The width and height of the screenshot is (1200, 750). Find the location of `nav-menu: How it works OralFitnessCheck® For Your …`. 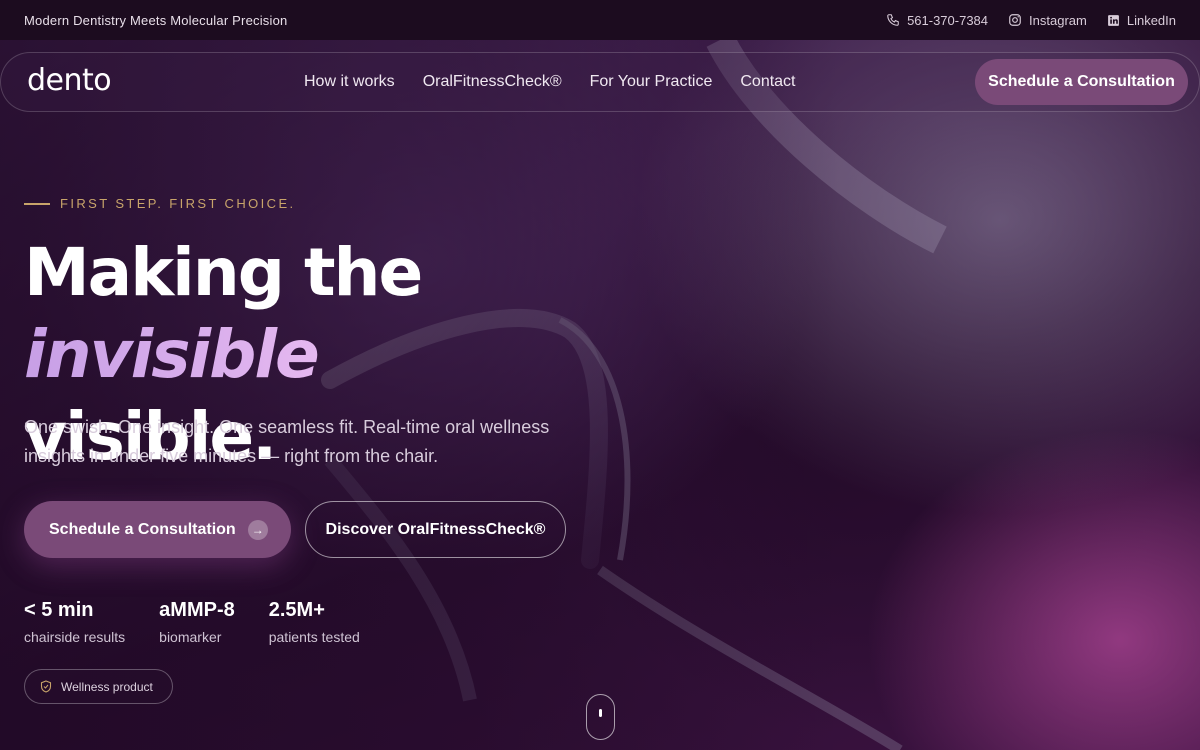

nav-menu: How it works OralFitnessCheck® For Your … is located at coordinates (550, 82).